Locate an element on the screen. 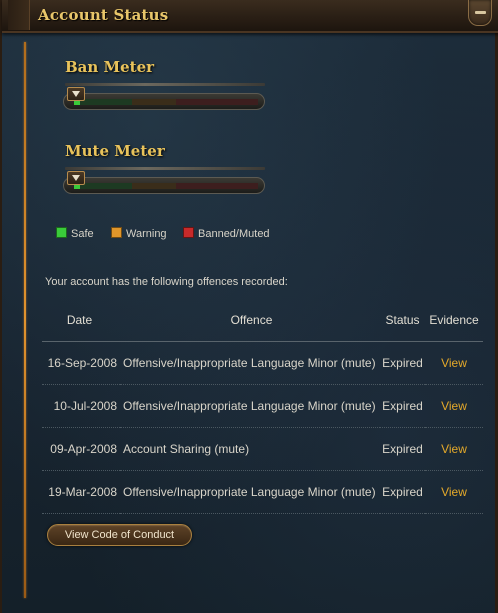 Image resolution: width=498 pixels, height=613 pixels. offence-date: 16-Sep-2008 is located at coordinates (81, 363).